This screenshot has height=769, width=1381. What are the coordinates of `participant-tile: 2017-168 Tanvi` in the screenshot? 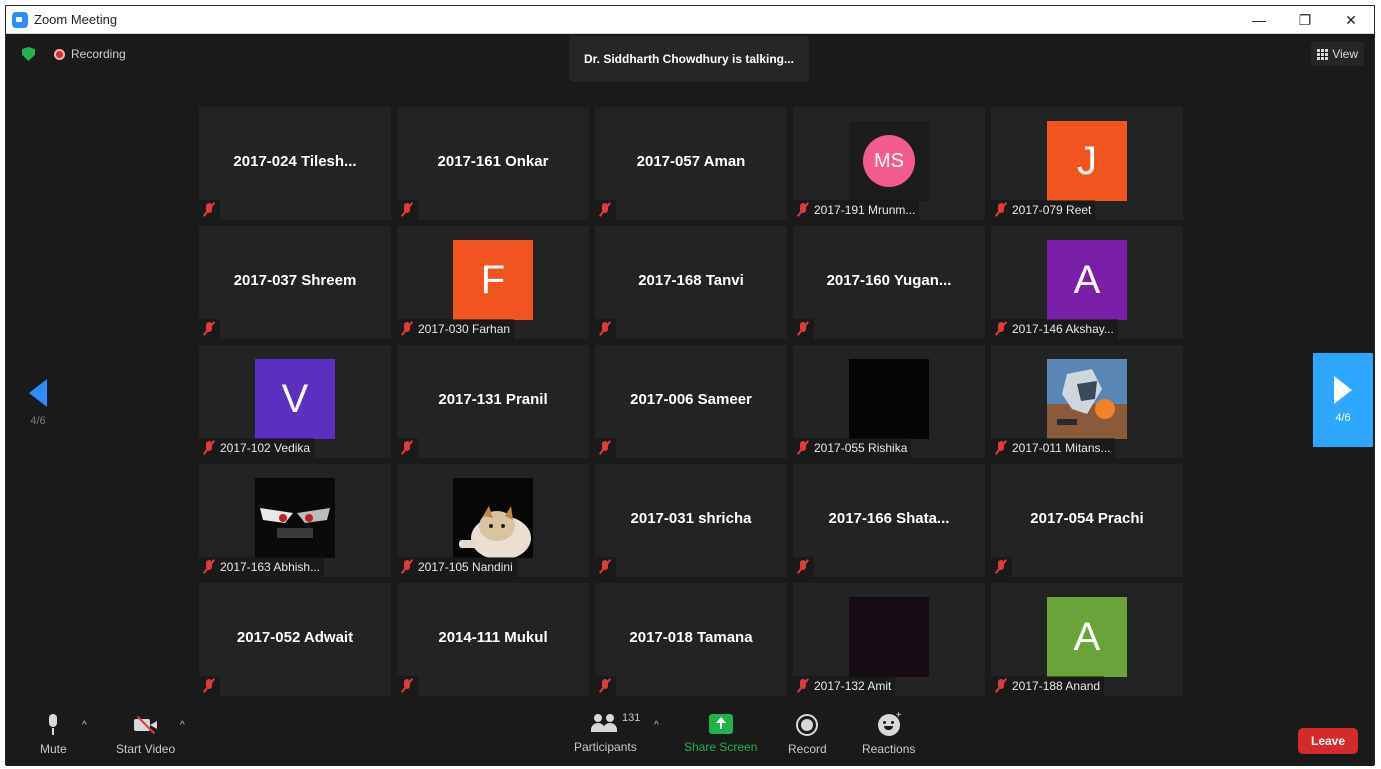 It's located at (691, 282).